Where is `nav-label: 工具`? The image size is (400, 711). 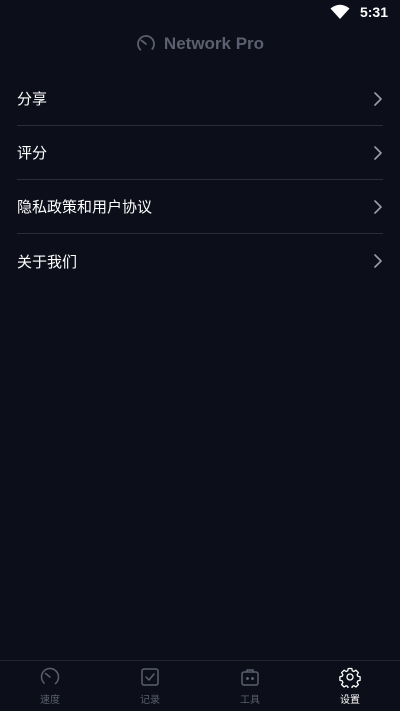 nav-label: 工具 is located at coordinates (250, 700).